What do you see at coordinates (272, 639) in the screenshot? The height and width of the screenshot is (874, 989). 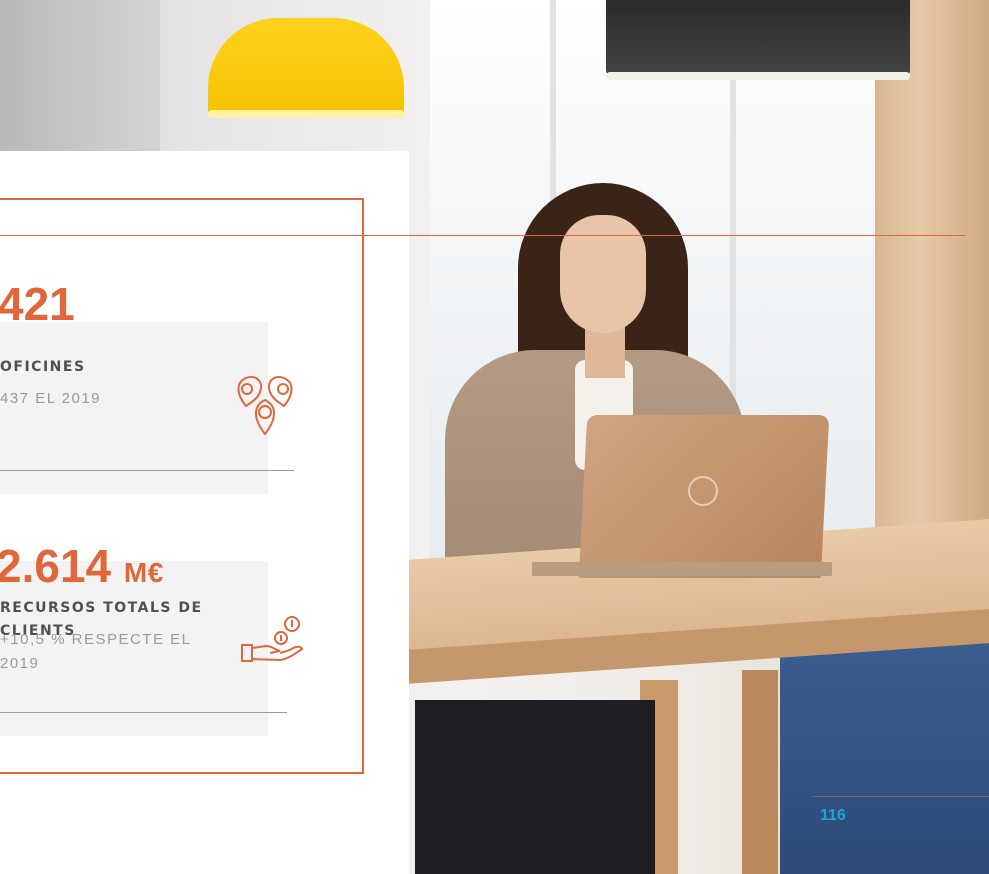 I see `hand-coins-icon` at bounding box center [272, 639].